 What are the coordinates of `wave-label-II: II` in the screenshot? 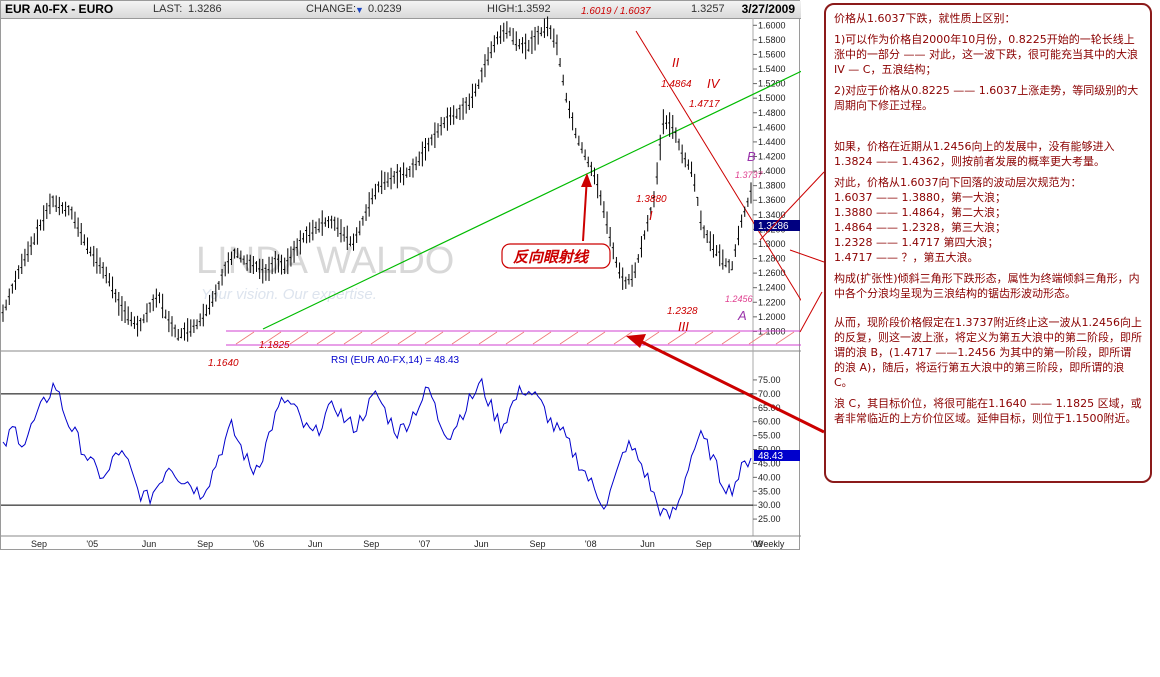 It's located at (676, 62).